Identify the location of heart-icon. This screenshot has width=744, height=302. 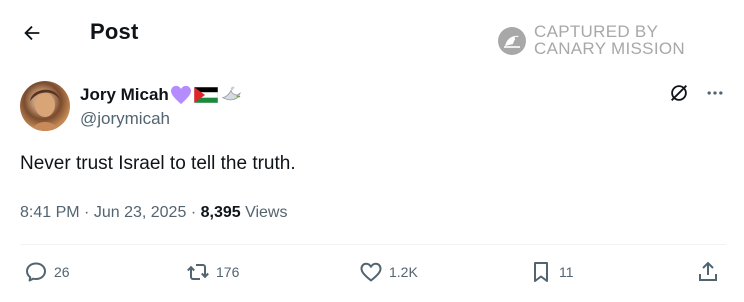
(371, 272).